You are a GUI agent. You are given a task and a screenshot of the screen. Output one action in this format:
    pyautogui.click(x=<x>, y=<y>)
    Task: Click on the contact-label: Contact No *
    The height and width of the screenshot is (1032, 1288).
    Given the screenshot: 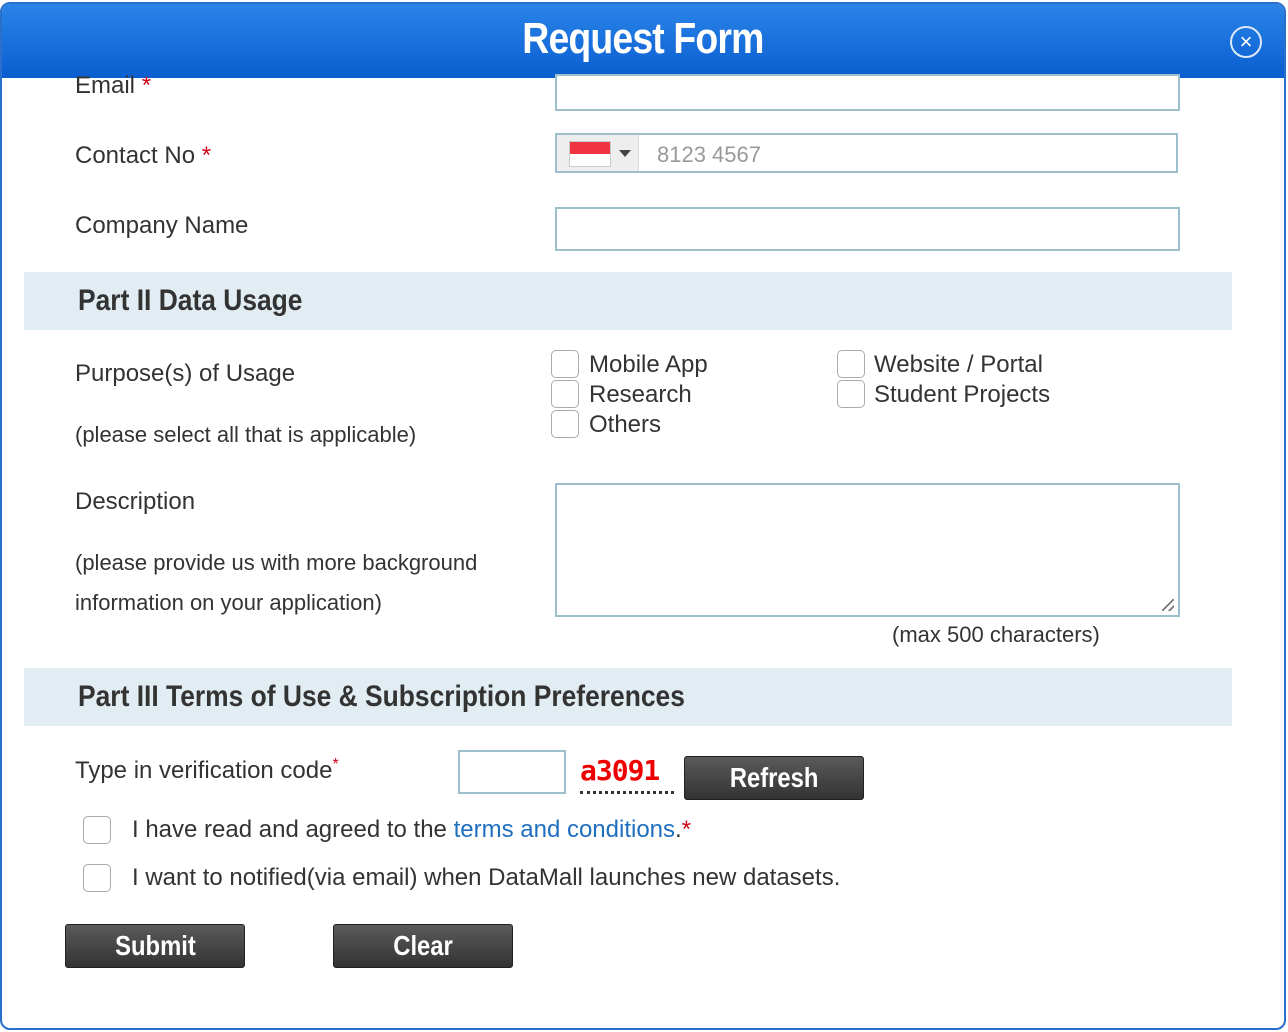 What is the action you would take?
    pyautogui.click(x=143, y=155)
    